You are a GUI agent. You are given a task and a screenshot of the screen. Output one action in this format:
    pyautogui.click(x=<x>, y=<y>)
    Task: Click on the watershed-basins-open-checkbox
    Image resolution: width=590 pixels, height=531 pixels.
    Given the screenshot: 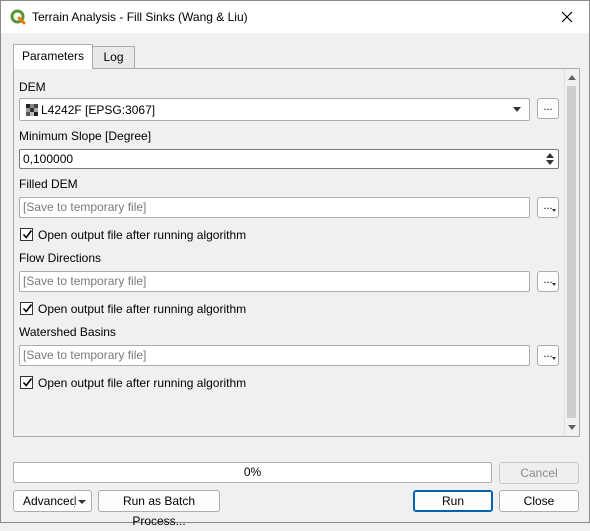 What is the action you would take?
    pyautogui.click(x=26, y=382)
    